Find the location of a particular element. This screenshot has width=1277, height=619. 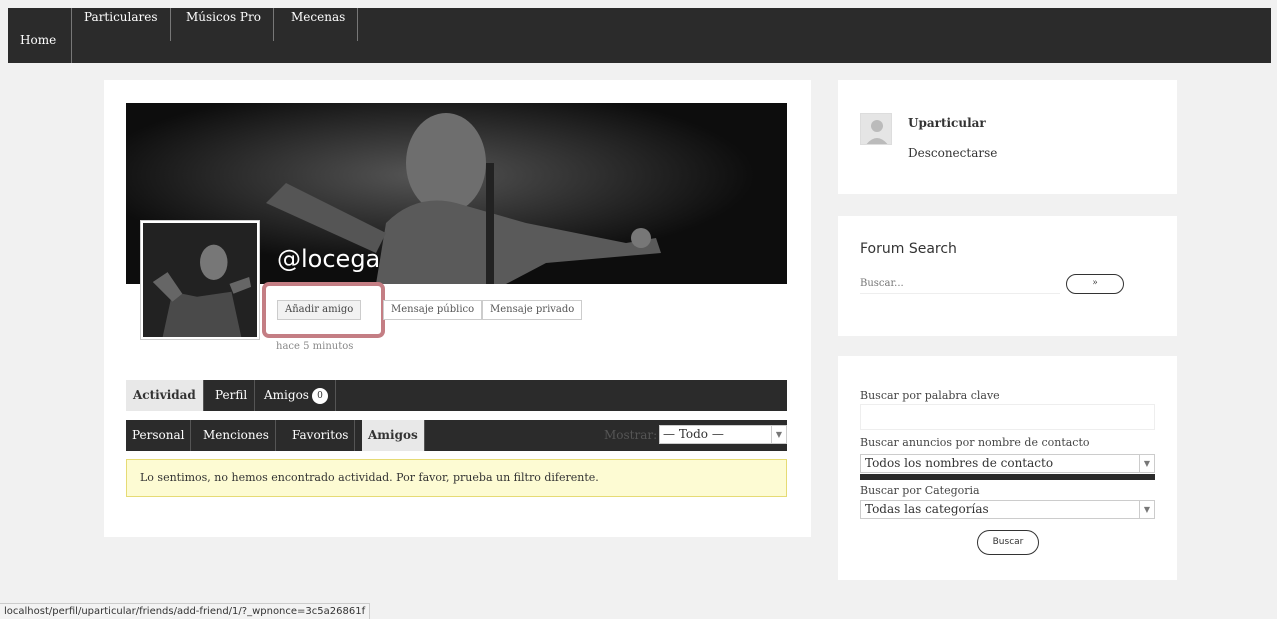

logout-link: Desconectarse is located at coordinates (952, 153).